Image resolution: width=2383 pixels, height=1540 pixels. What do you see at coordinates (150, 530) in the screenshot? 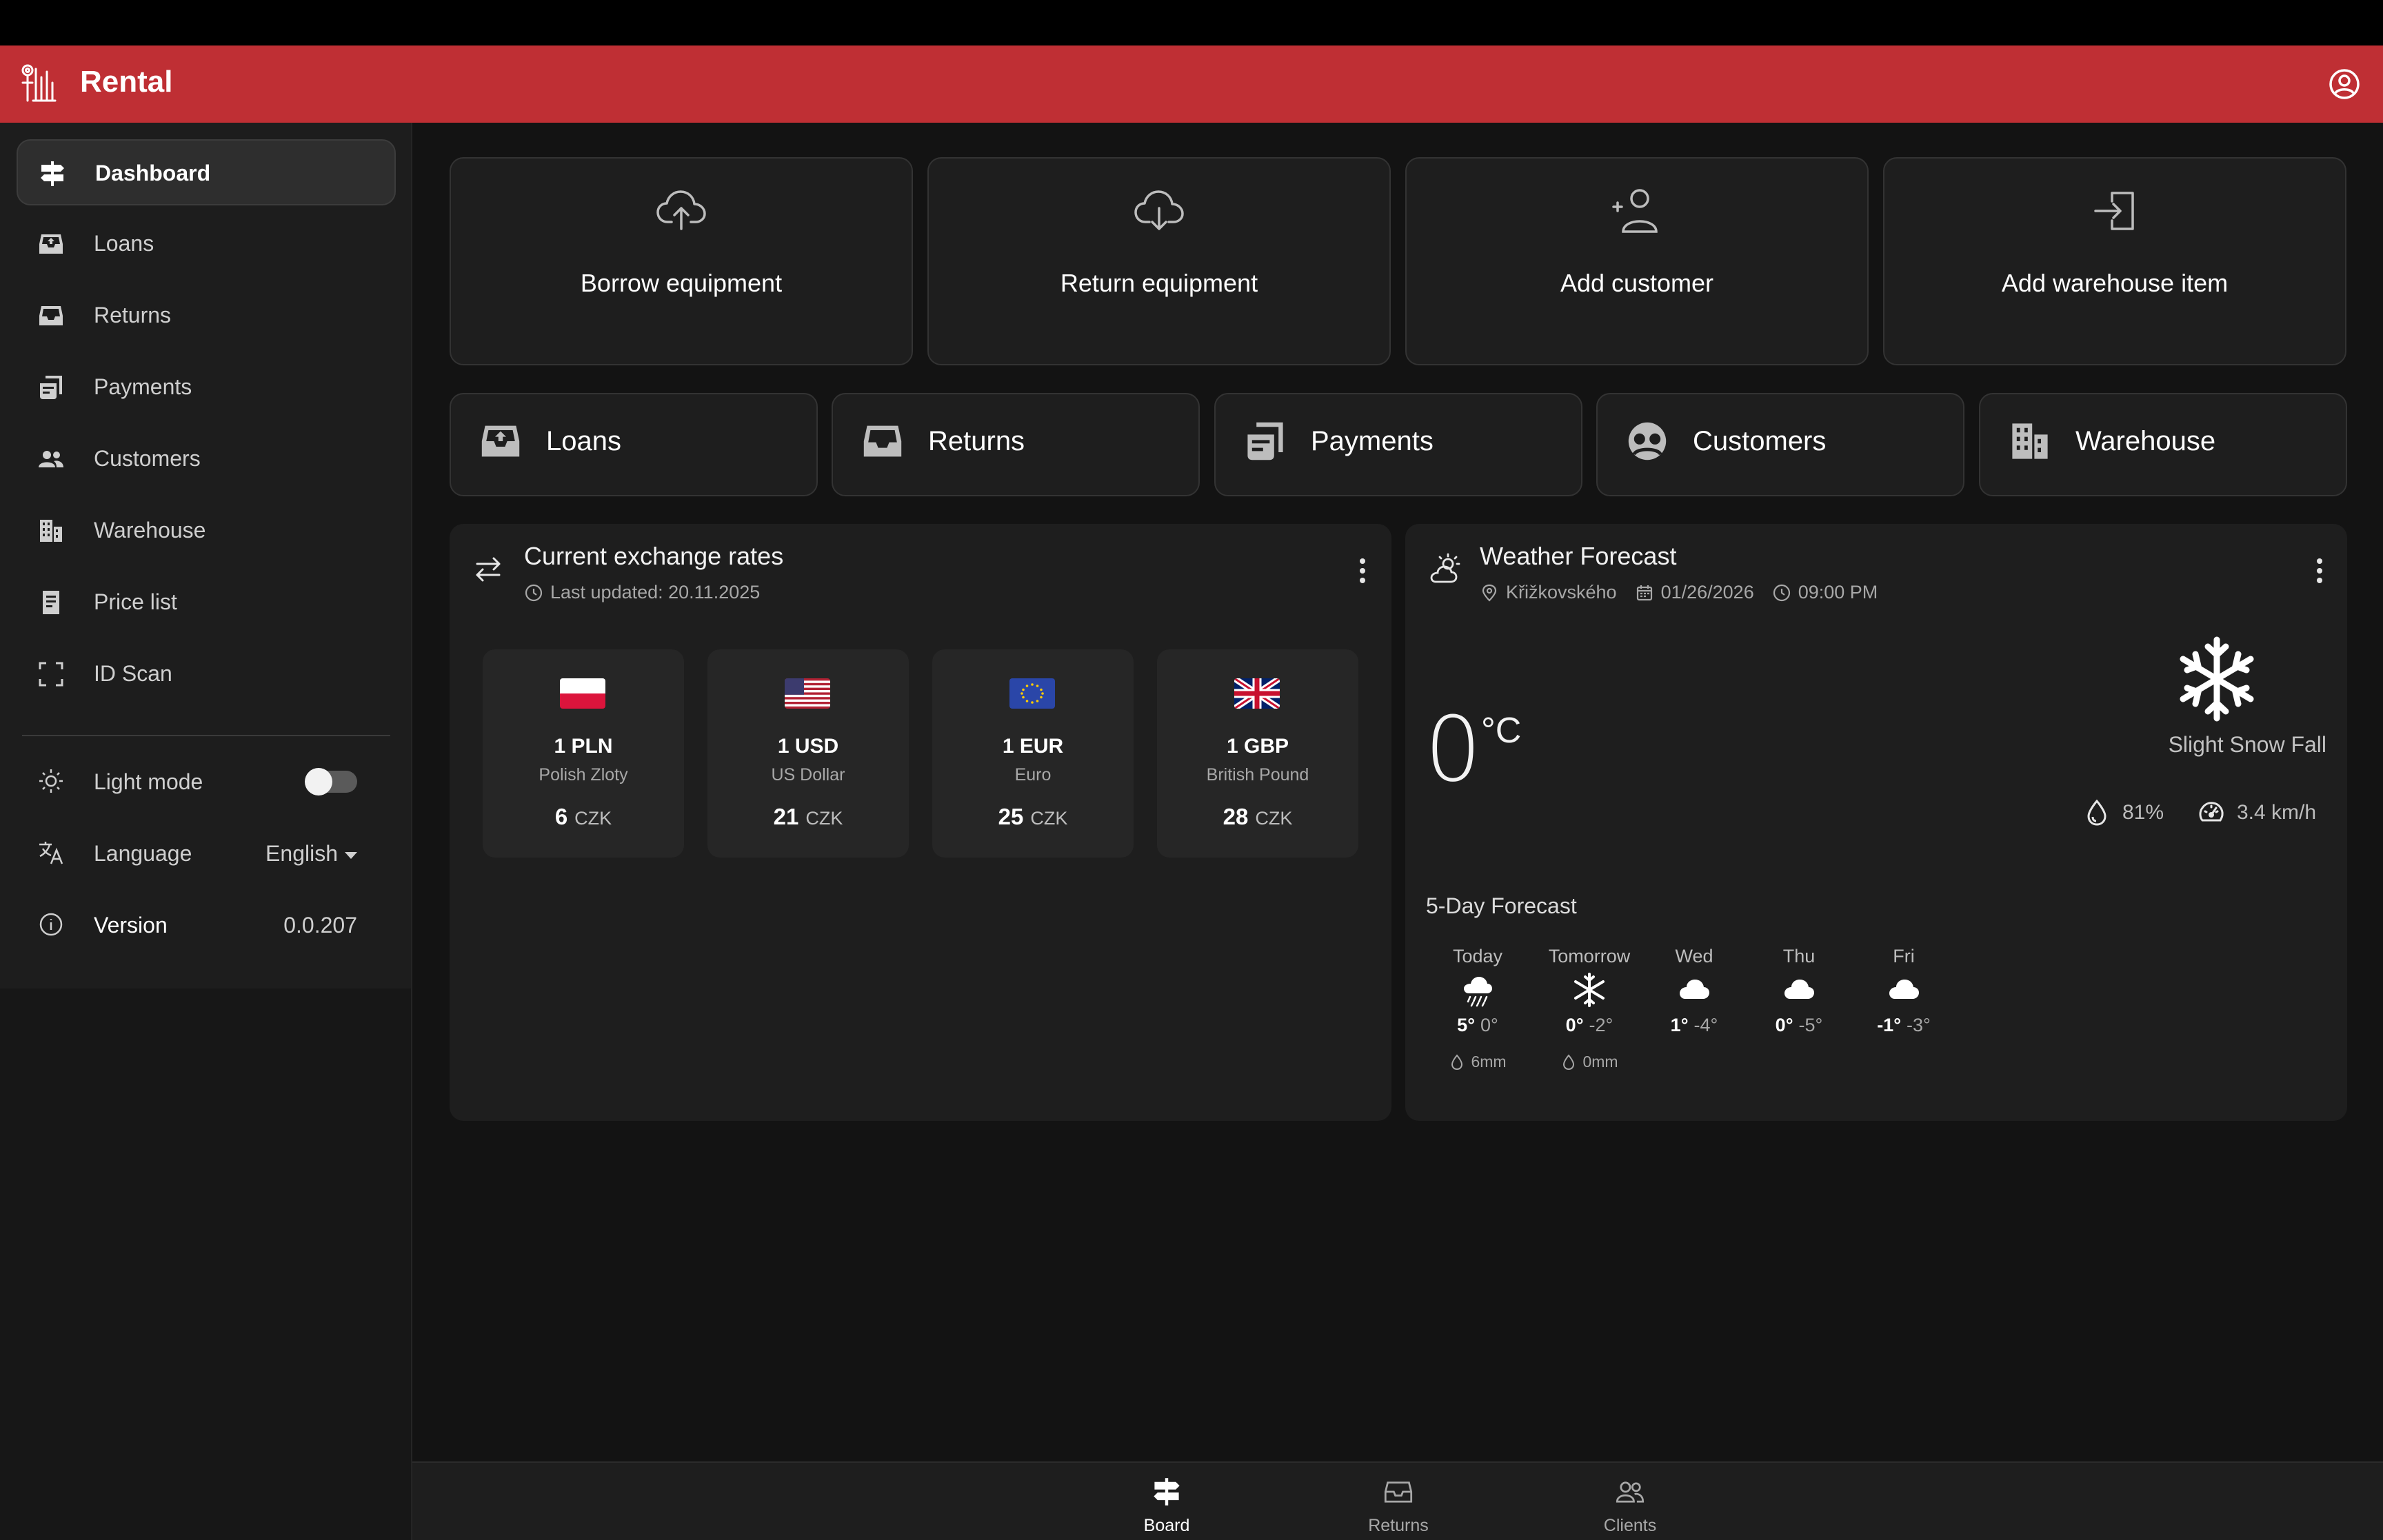
I see `sidebar-item-label: Warehouse` at bounding box center [150, 530].